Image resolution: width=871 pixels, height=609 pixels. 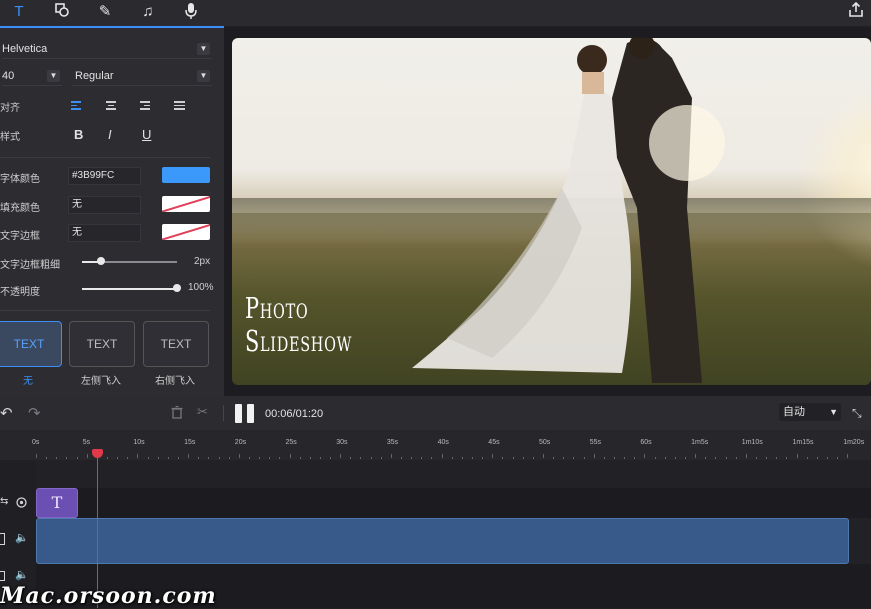 What do you see at coordinates (148, 12) in the screenshot?
I see `music-icon: ♫` at bounding box center [148, 12].